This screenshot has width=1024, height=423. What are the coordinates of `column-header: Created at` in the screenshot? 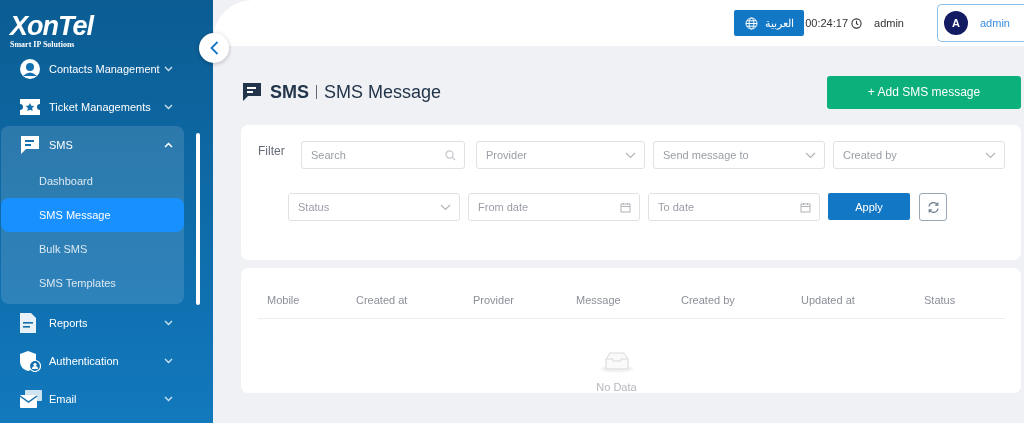 It's located at (382, 300).